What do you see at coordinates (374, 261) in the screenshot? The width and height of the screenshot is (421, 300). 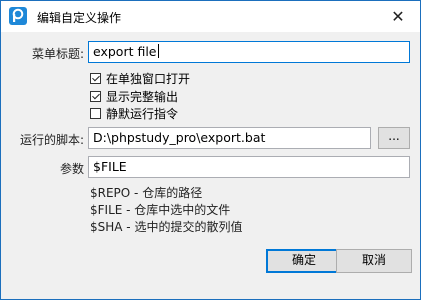 I see `cancel-button: 取消` at bounding box center [374, 261].